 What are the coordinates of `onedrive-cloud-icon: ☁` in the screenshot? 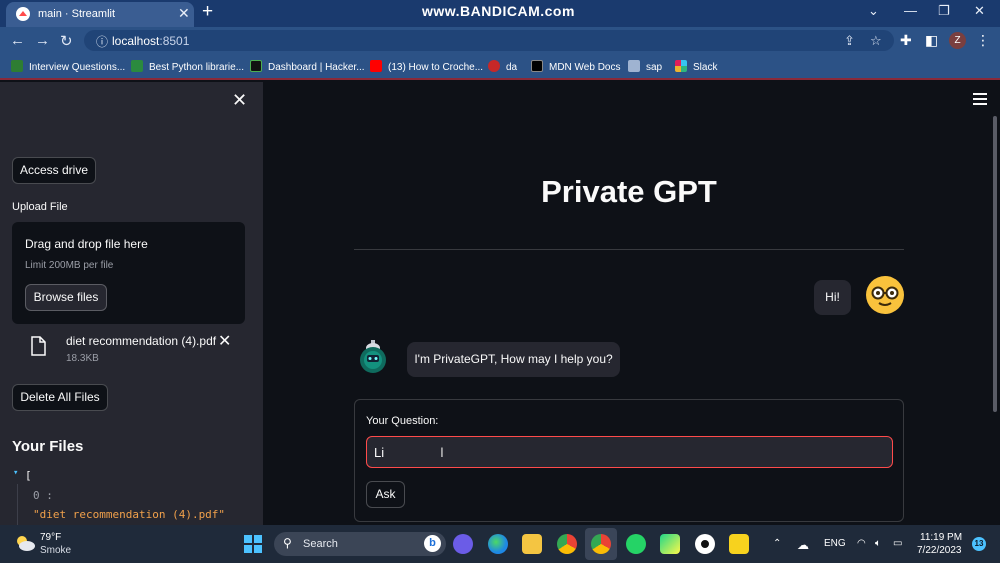 It's located at (803, 545).